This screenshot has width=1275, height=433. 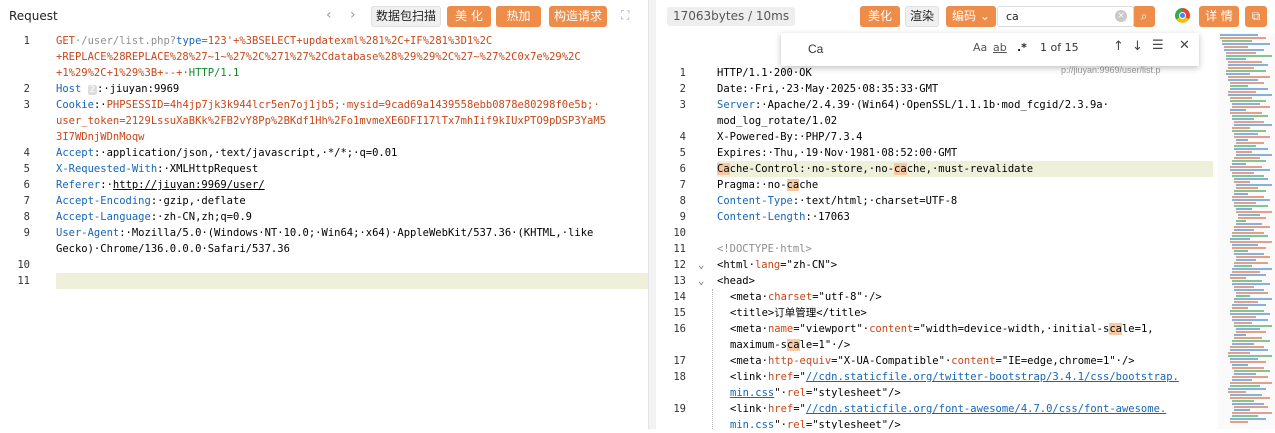 What do you see at coordinates (118, 89) in the screenshot?
I see `header-host: Host 2:·jiuyan:9969` at bounding box center [118, 89].